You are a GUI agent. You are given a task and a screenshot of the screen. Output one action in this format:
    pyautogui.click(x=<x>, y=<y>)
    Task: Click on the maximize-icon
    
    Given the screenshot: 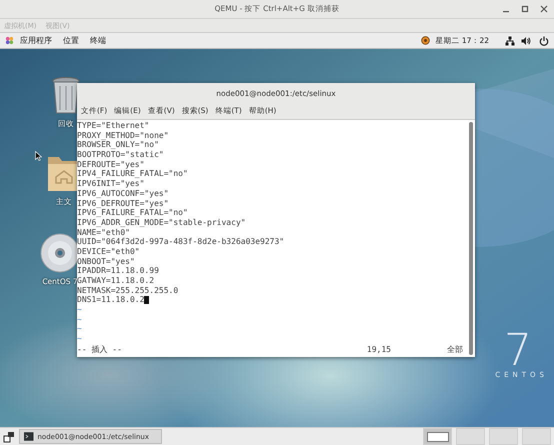 What is the action you would take?
    pyautogui.click(x=525, y=9)
    